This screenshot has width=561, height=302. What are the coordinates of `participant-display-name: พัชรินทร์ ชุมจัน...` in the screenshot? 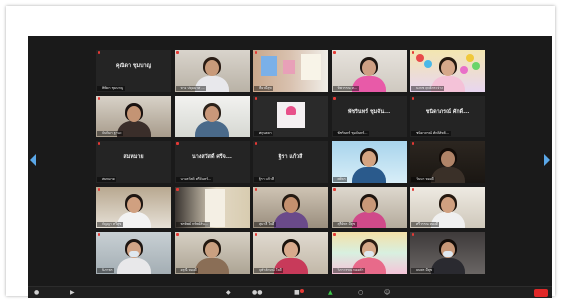 It's located at (369, 111).